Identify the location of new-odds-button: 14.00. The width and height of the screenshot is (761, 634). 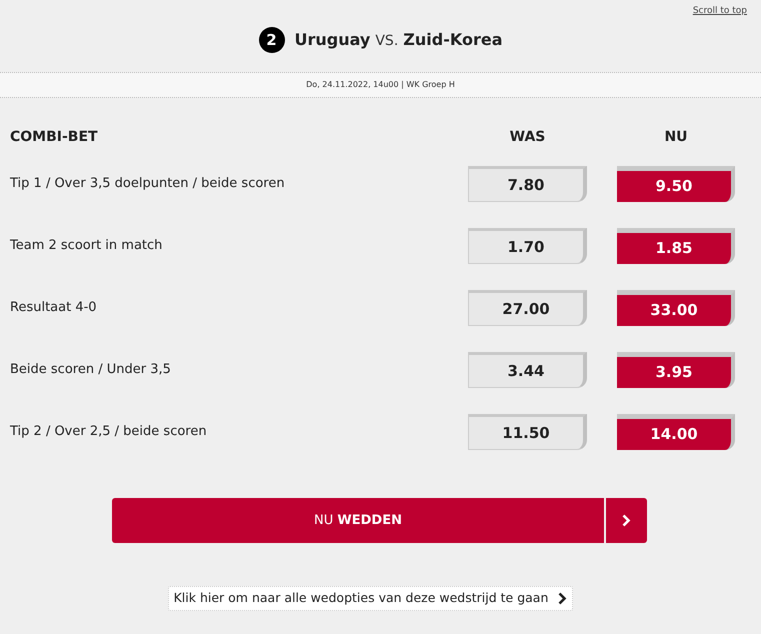
(676, 432).